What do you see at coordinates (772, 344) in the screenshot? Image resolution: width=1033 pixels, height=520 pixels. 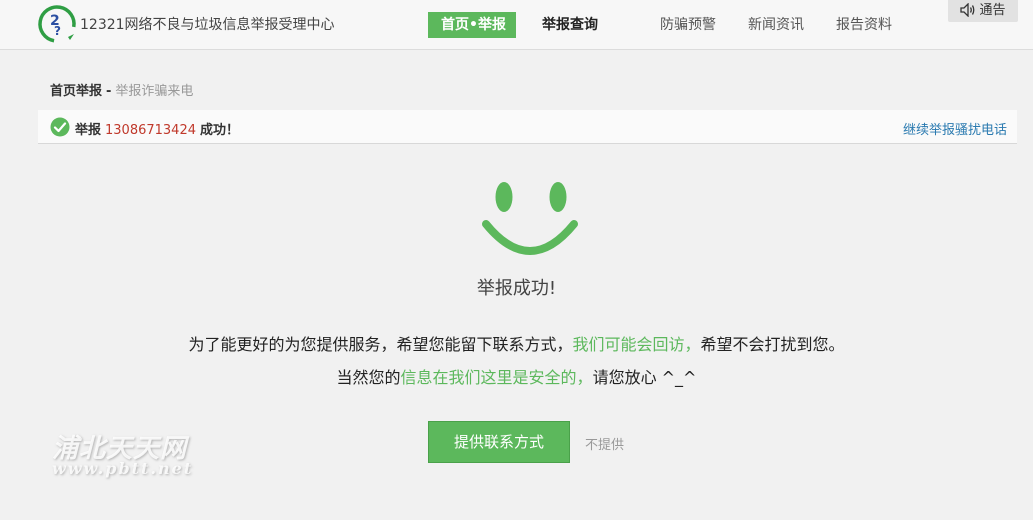 I see `line1-text-b: 希望不会打扰到您。` at bounding box center [772, 344].